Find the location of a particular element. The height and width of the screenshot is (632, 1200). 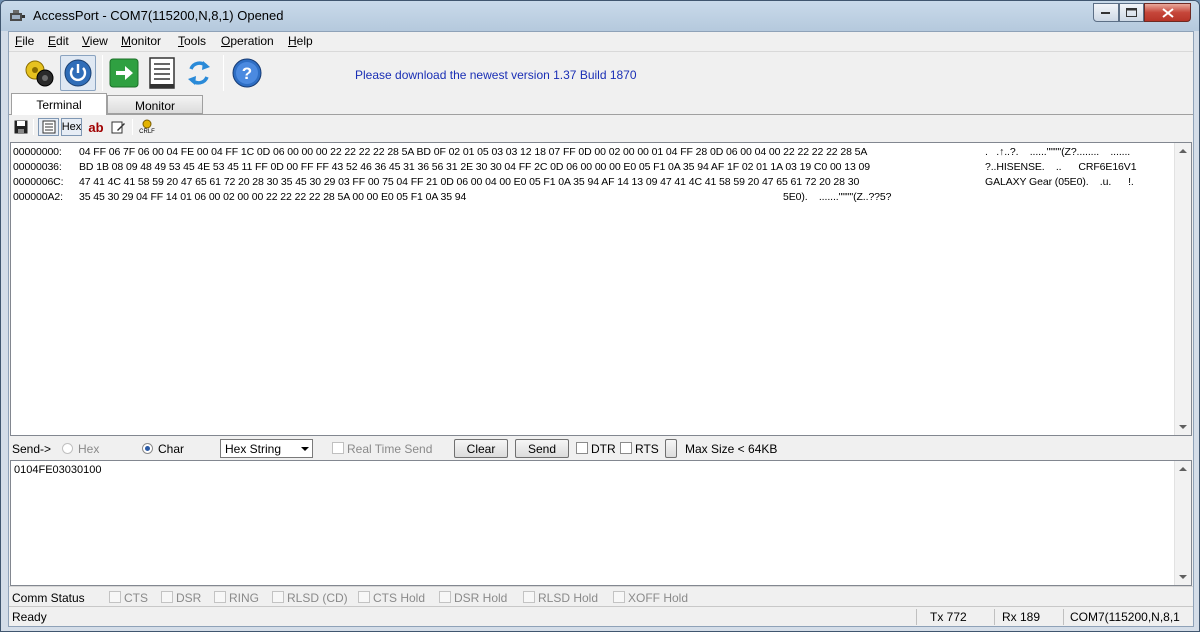

rts-checkbox is located at coordinates (626, 448).